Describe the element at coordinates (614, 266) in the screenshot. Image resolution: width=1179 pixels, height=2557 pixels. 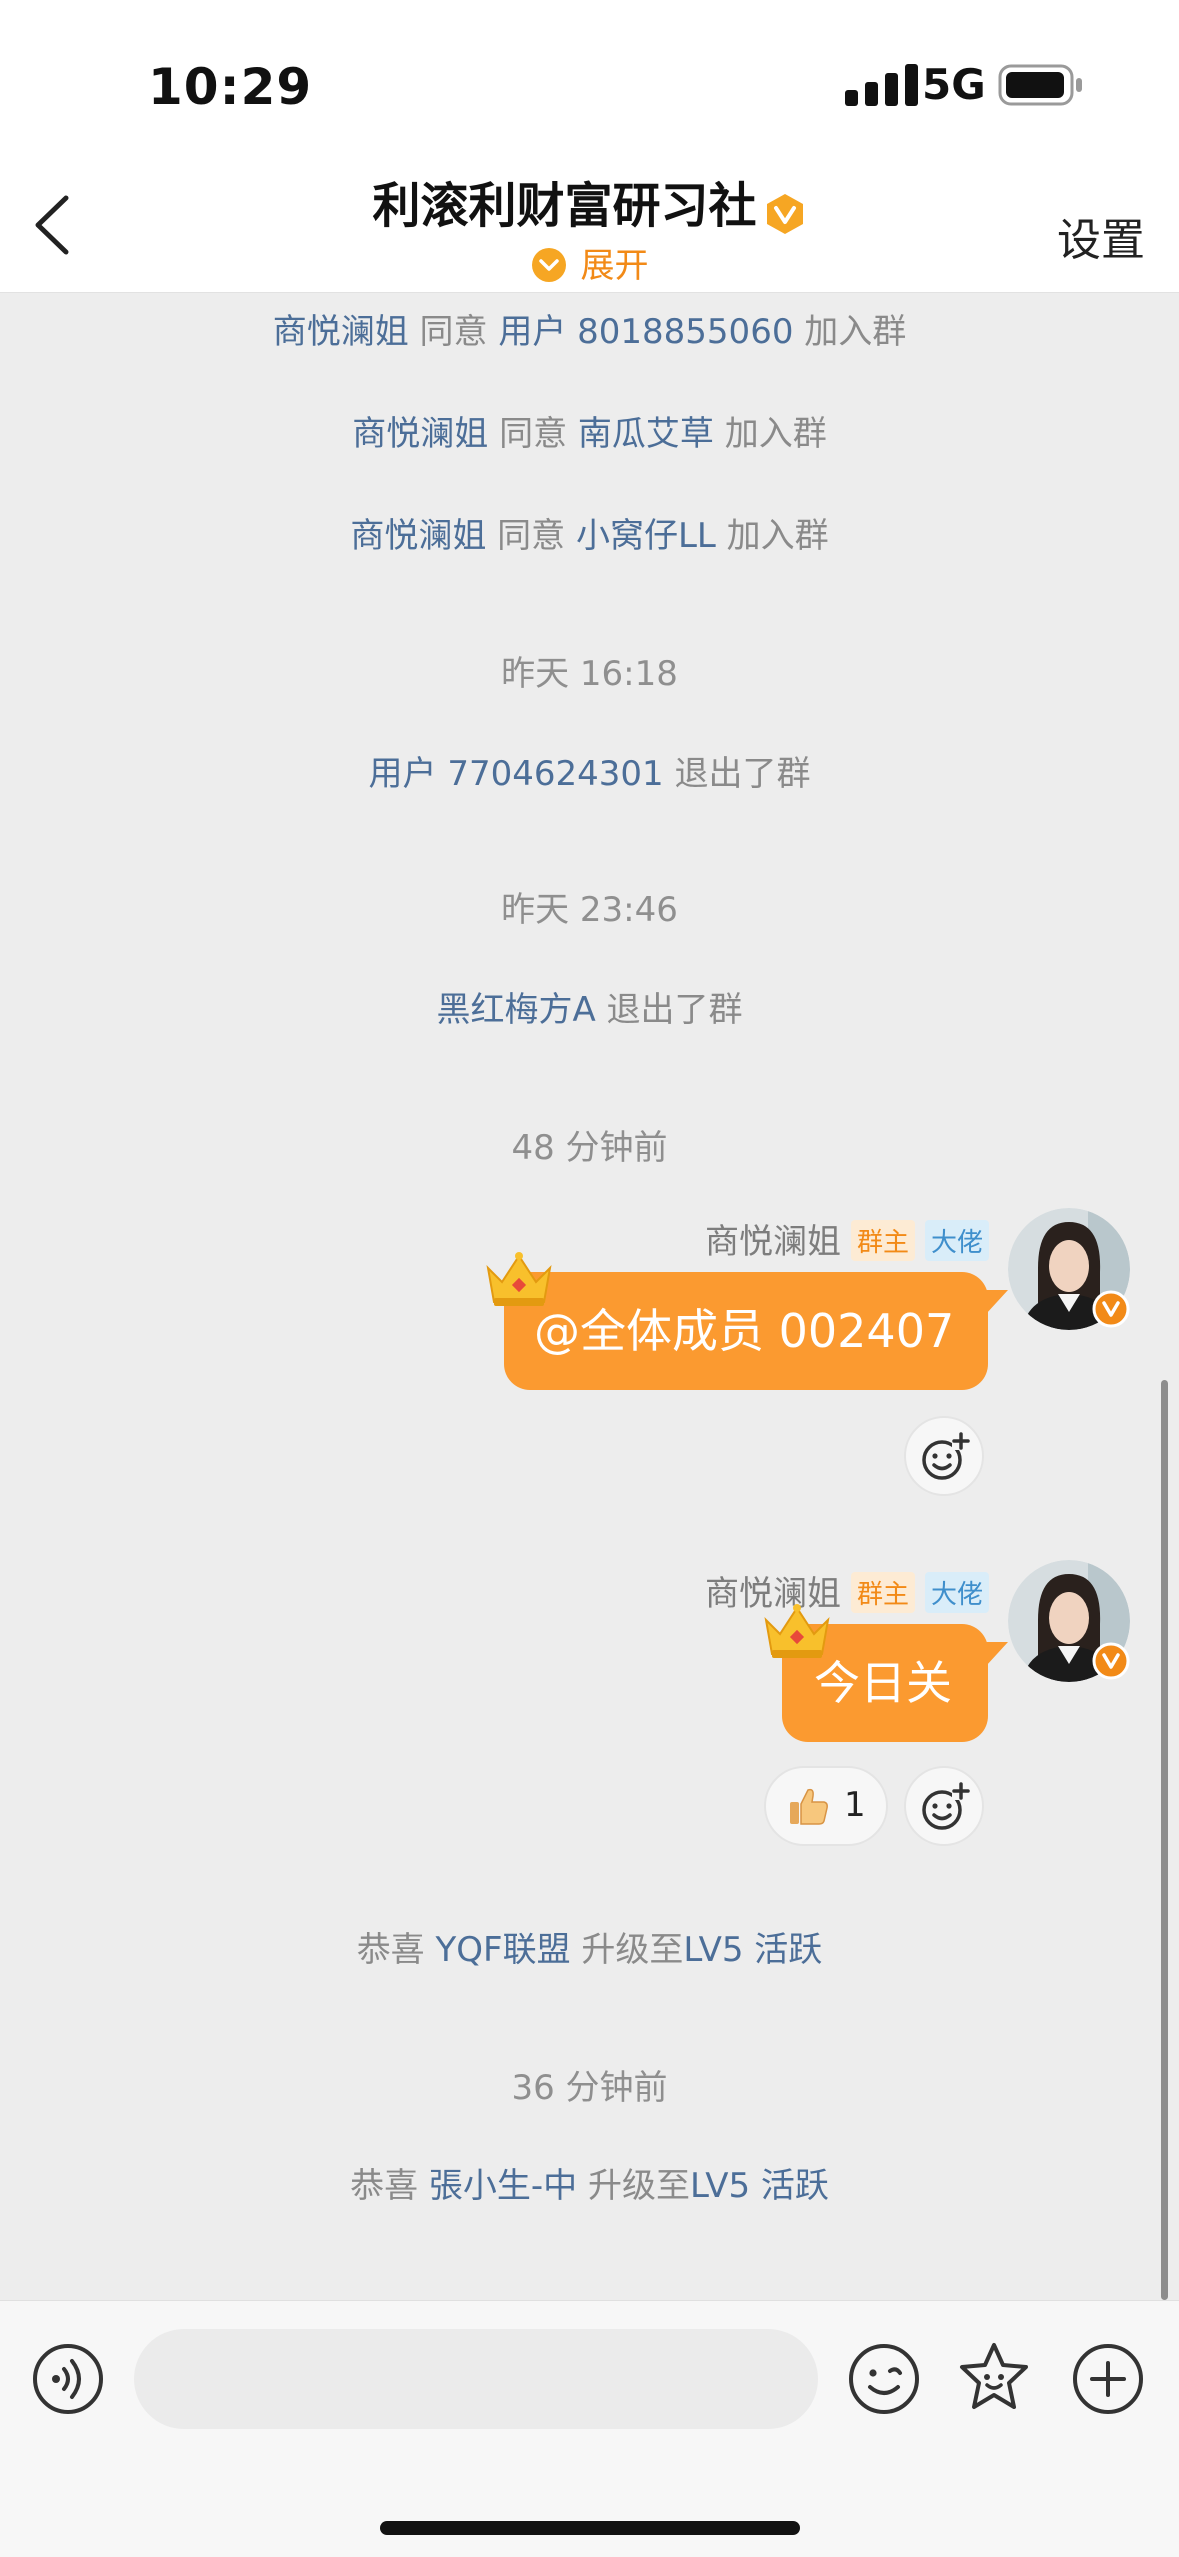
I see `expand-label: 展开` at that location.